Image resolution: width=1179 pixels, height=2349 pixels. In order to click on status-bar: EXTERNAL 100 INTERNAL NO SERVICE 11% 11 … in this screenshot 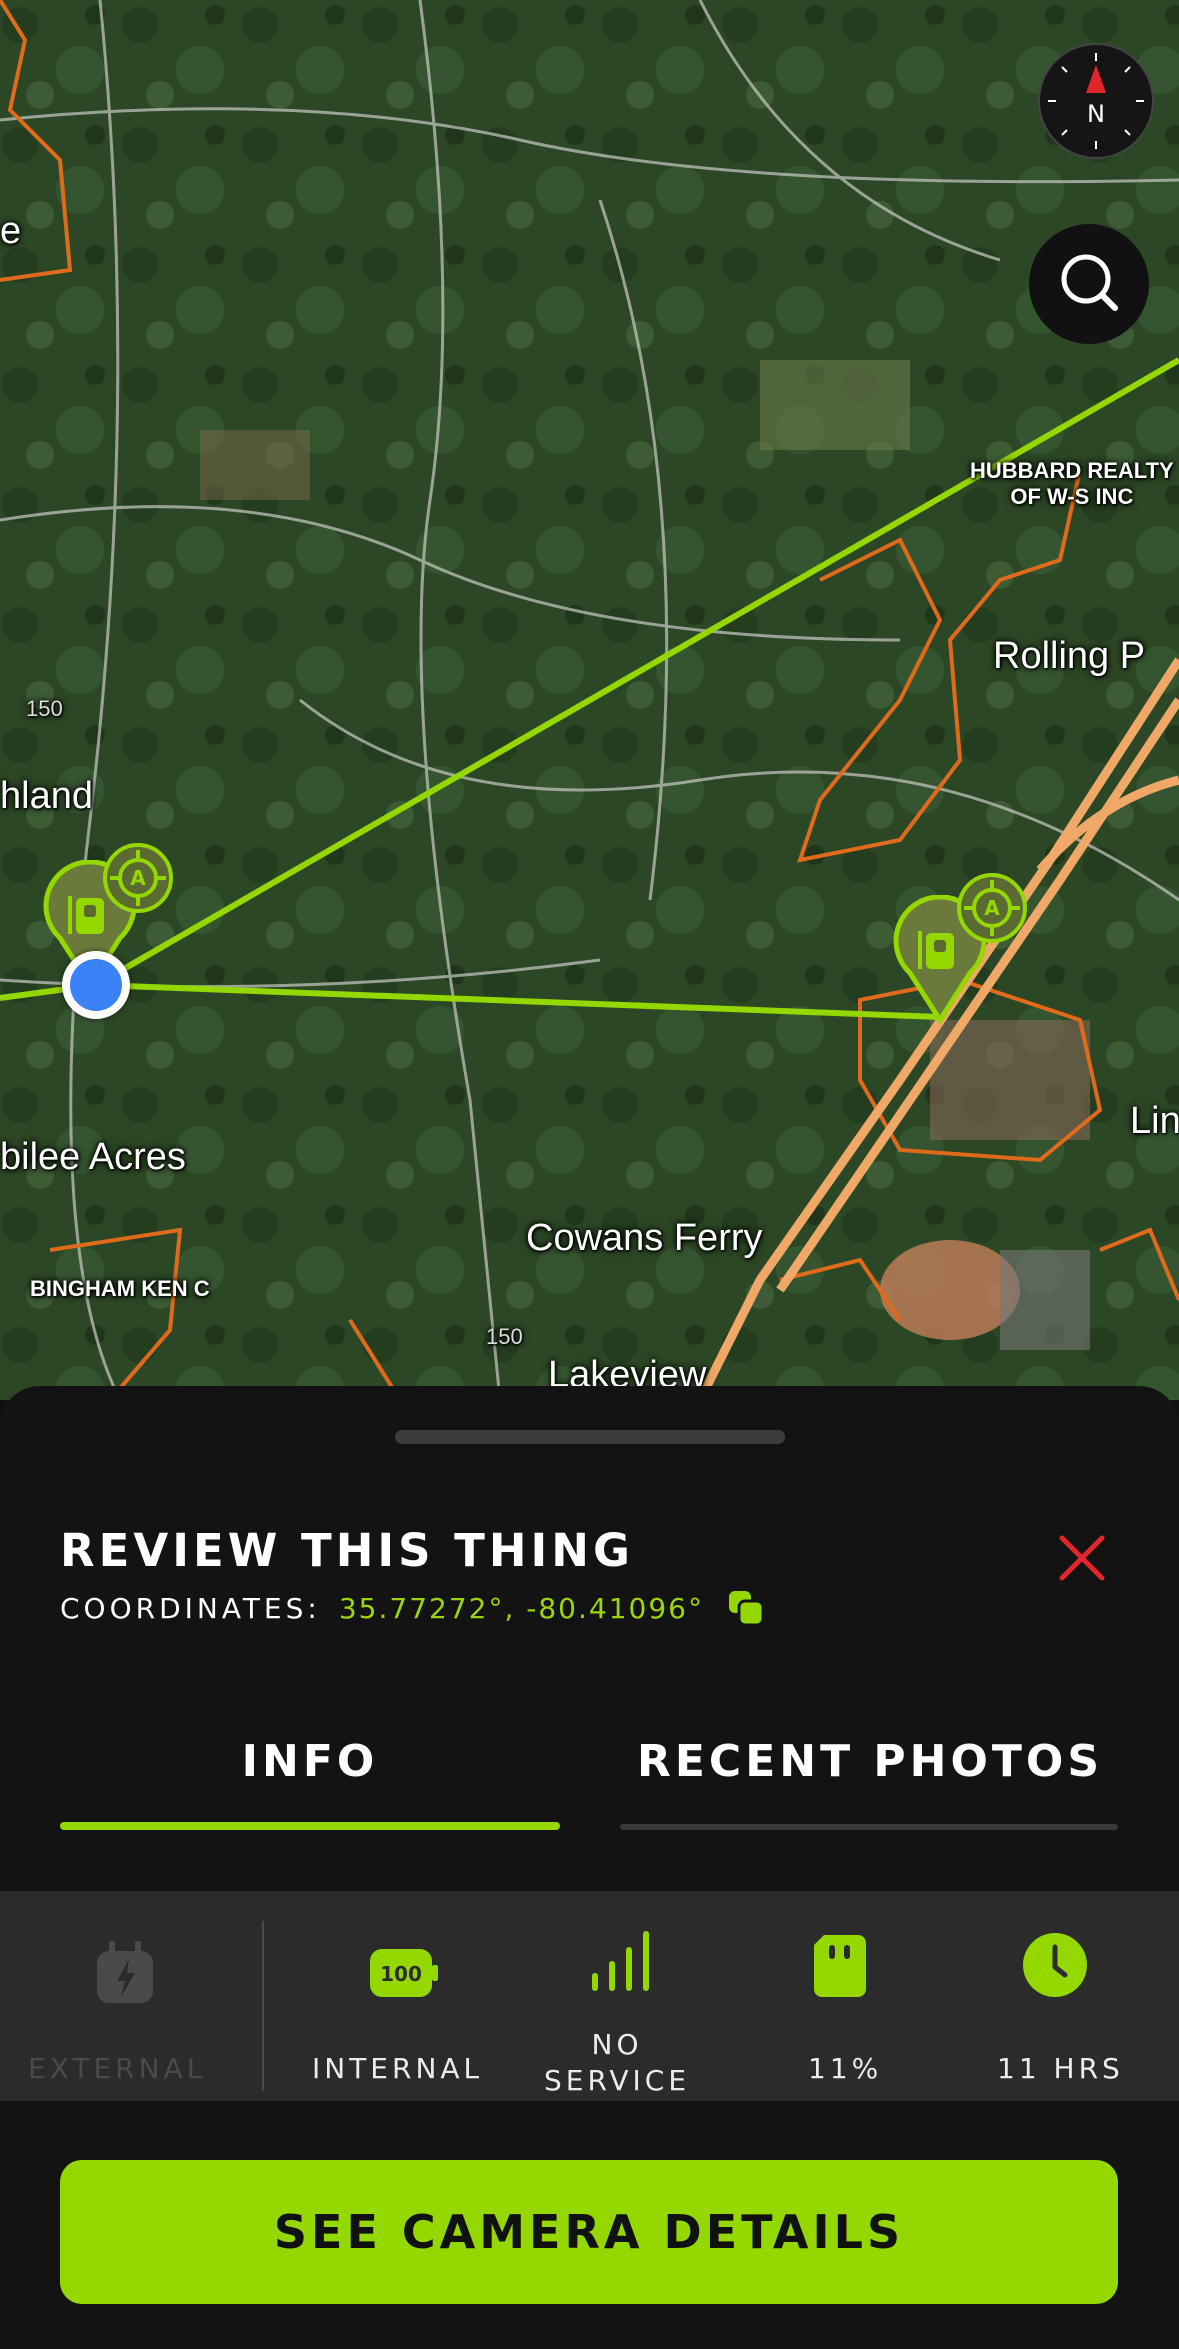, I will do `click(589, 1996)`.